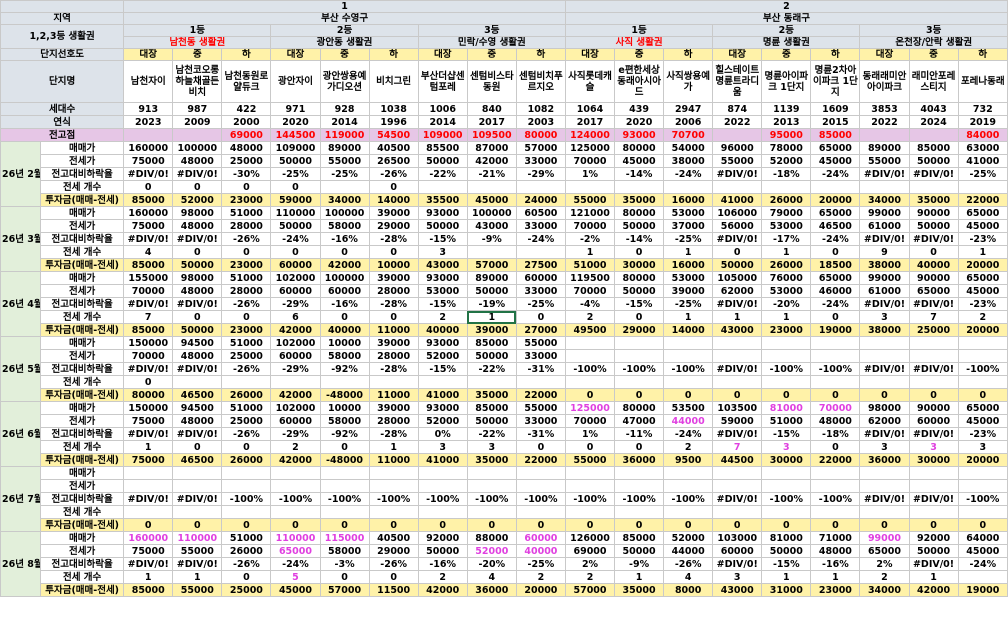 Image resolution: width=1008 pixels, height=632 pixels. What do you see at coordinates (393, 356) in the screenshot?
I see `value-cell: 28000` at bounding box center [393, 356].